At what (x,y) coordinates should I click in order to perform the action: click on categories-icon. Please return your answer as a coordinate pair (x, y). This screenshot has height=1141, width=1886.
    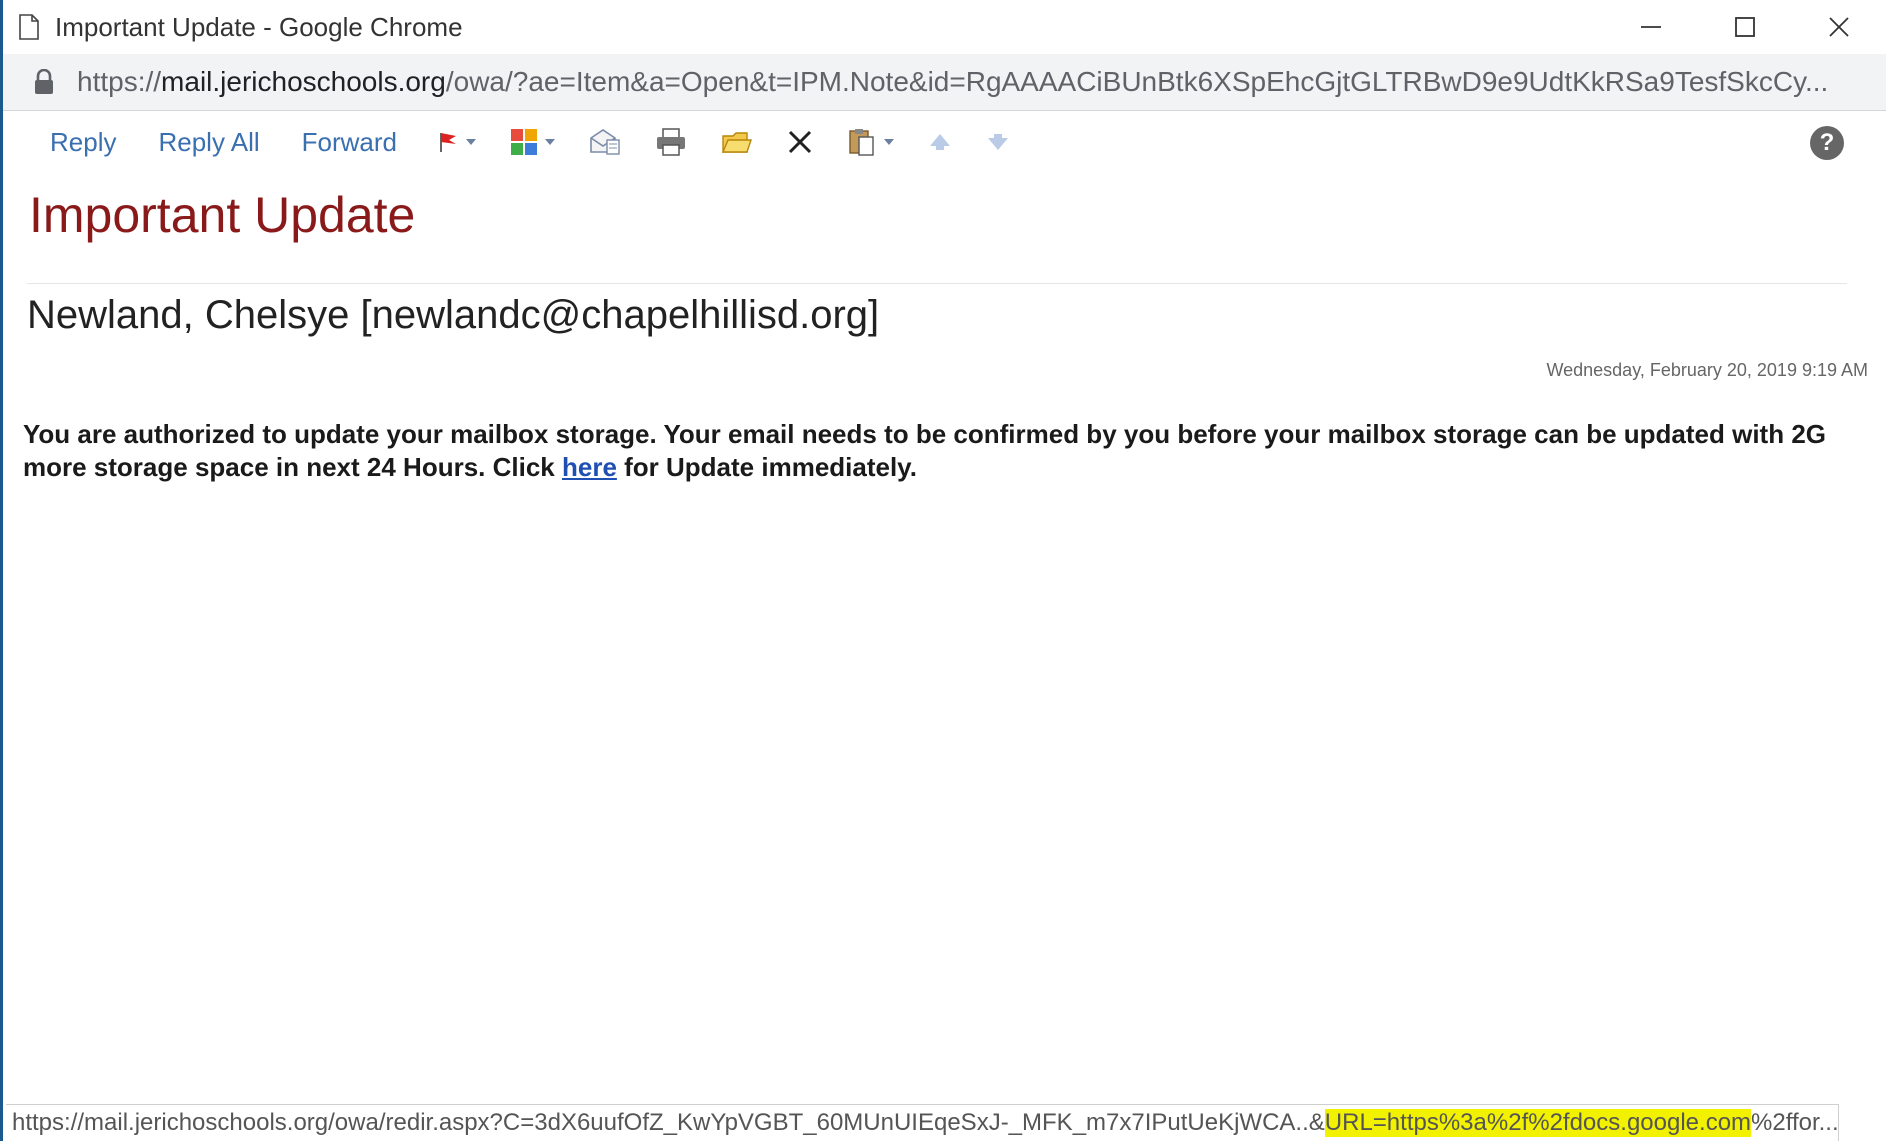
    Looking at the image, I should click on (524, 142).